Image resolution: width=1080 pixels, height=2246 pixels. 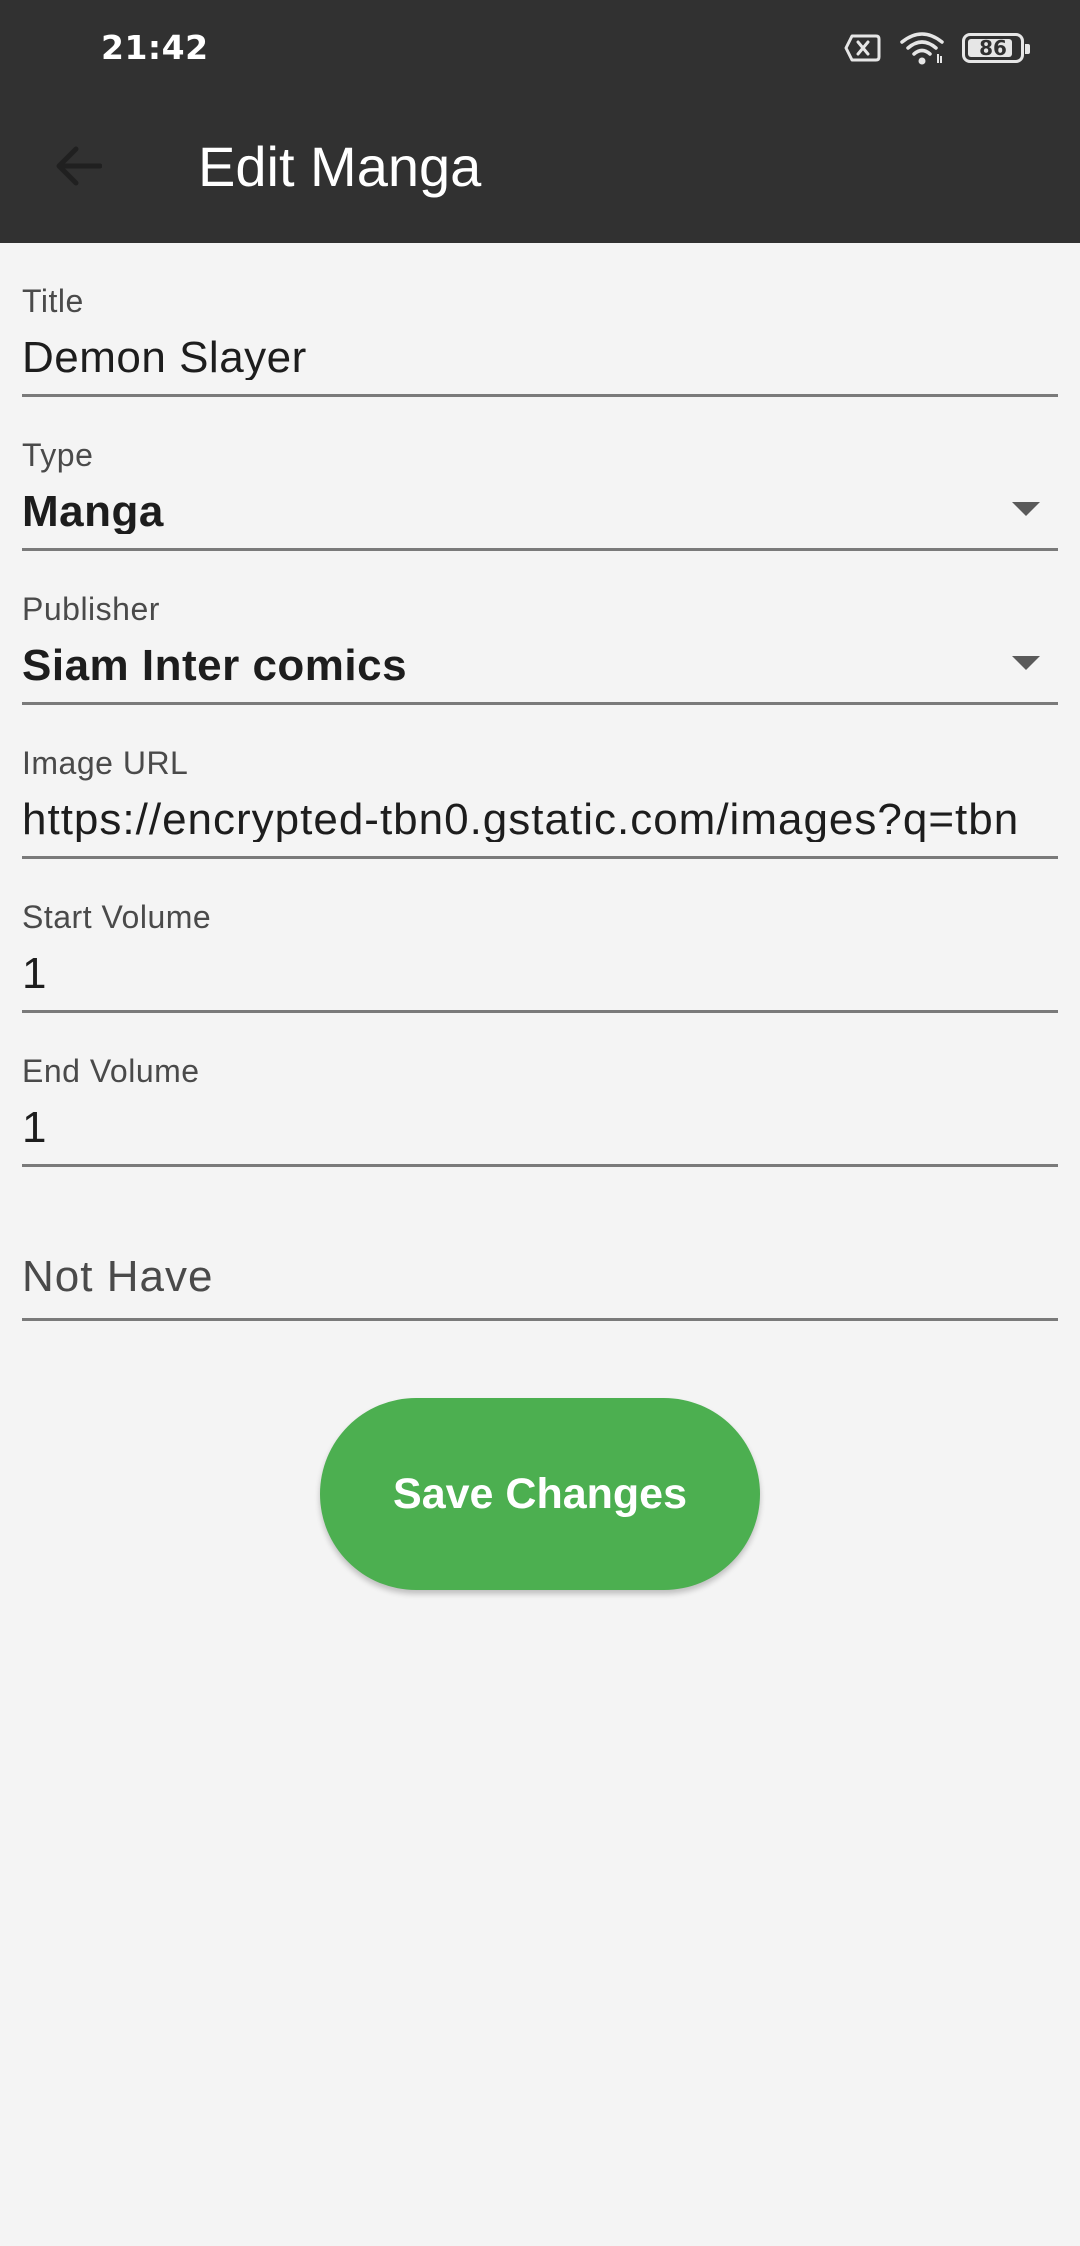 What do you see at coordinates (540, 121) in the screenshot?
I see `app-bar: 21:42 86 Edit Manga` at bounding box center [540, 121].